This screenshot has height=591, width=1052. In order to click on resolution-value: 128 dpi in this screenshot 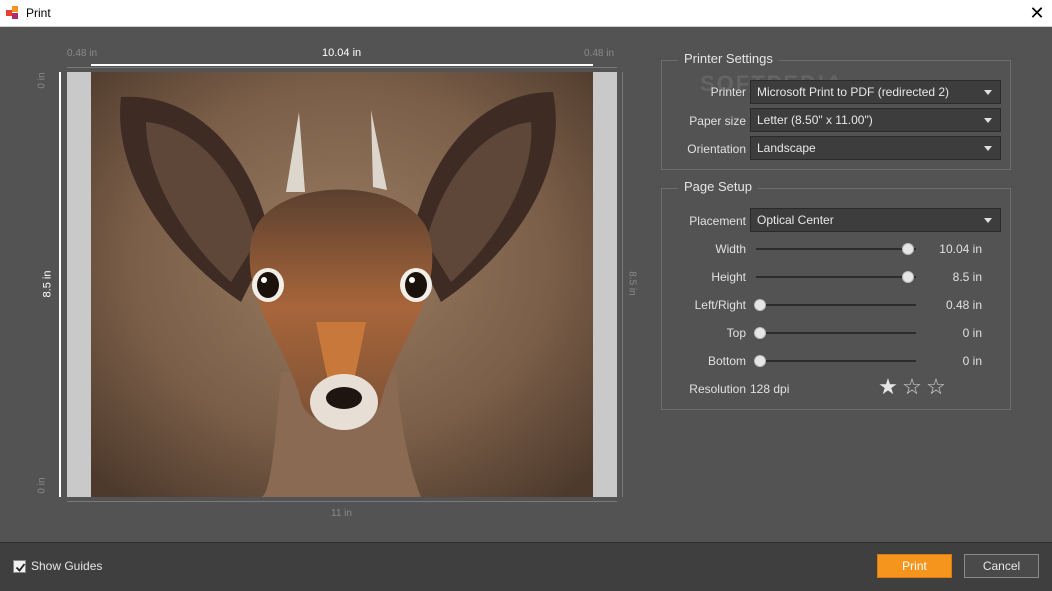, I will do `click(770, 389)`.